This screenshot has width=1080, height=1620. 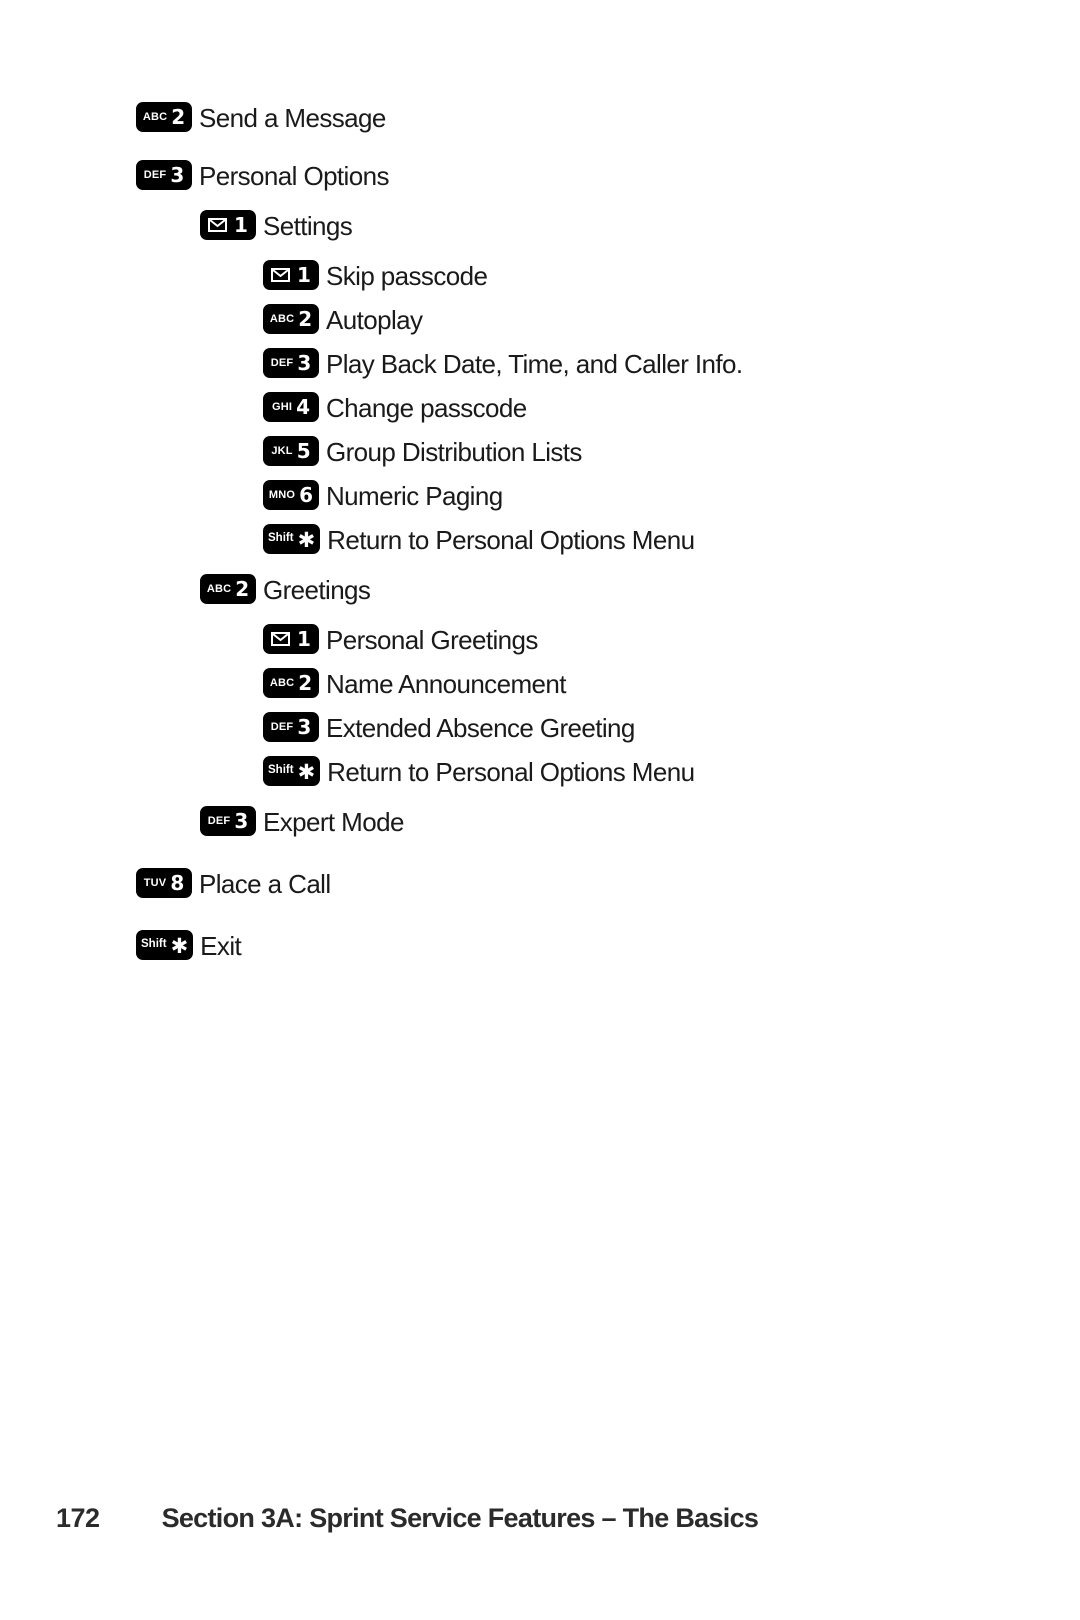 I want to click on menu-item-label: Personal Greetings, so click(x=432, y=640).